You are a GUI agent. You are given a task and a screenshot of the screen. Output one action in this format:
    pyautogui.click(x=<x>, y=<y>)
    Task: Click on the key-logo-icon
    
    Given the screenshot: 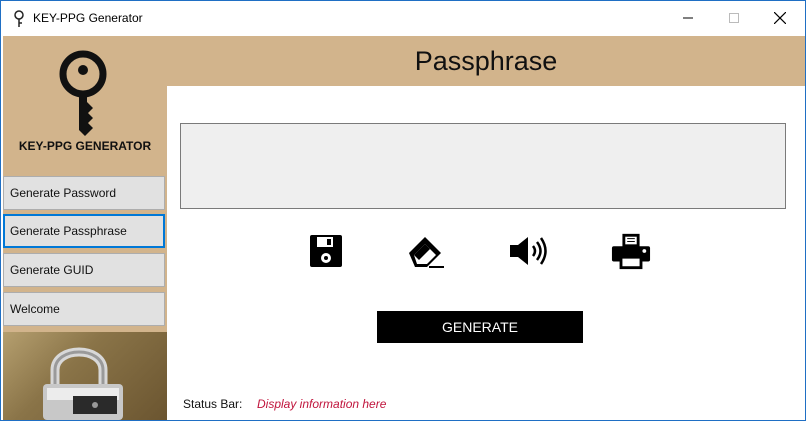 What is the action you would take?
    pyautogui.click(x=83, y=93)
    